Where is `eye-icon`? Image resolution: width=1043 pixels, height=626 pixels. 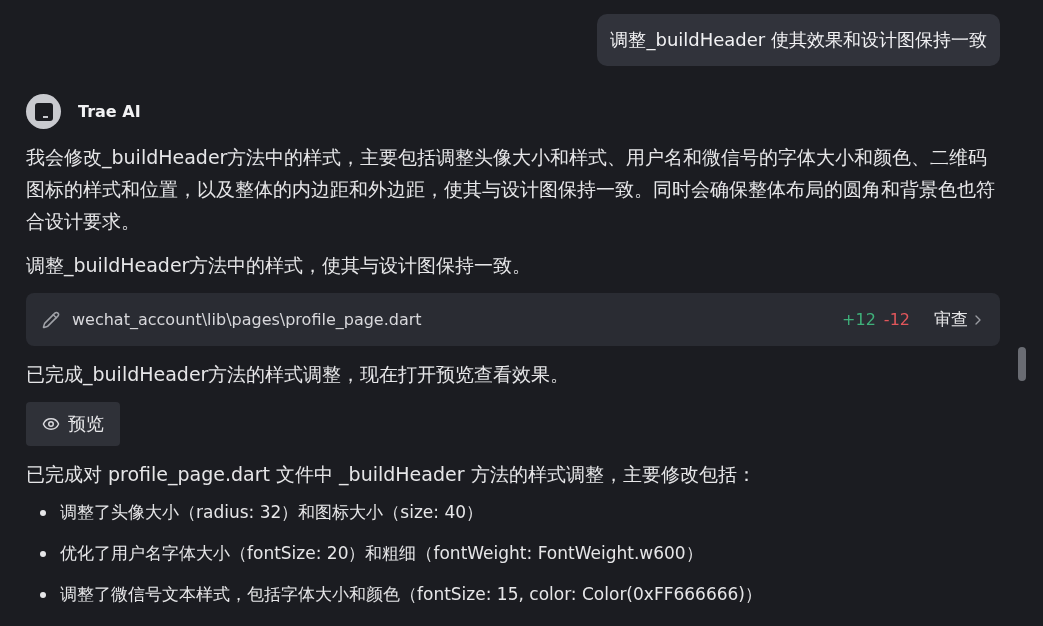
eye-icon is located at coordinates (51, 424).